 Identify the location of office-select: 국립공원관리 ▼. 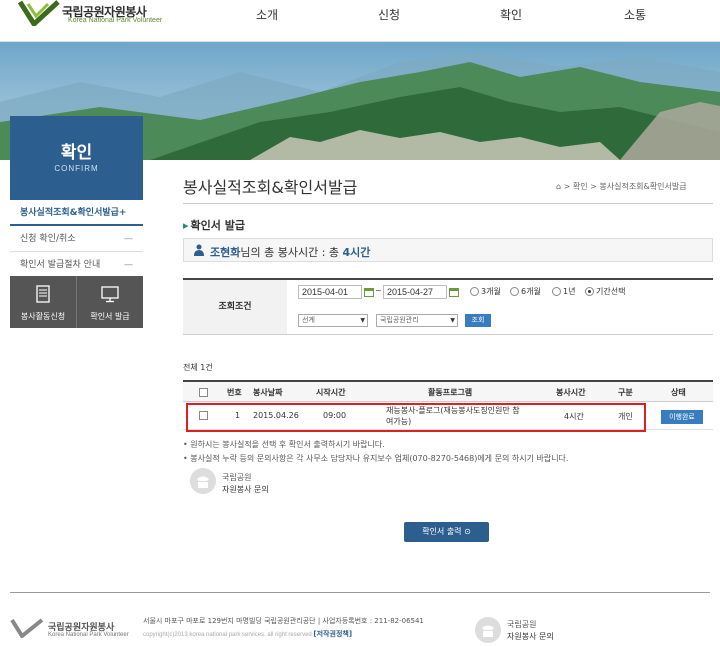
(417, 320).